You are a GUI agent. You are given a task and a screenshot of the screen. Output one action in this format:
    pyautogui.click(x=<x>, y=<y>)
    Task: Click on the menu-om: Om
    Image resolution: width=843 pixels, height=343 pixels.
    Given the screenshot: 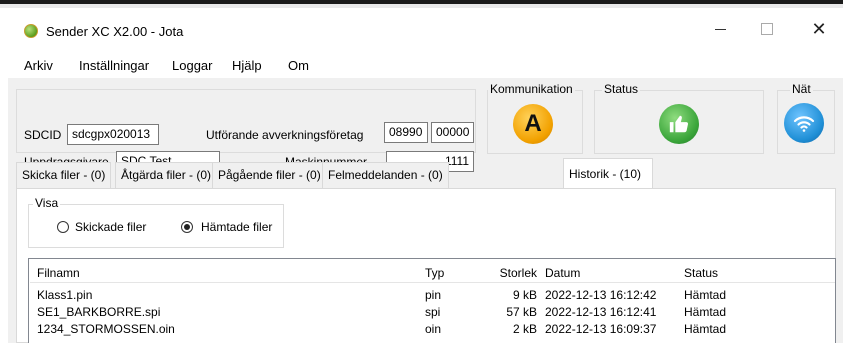 What is the action you would take?
    pyautogui.click(x=298, y=65)
    